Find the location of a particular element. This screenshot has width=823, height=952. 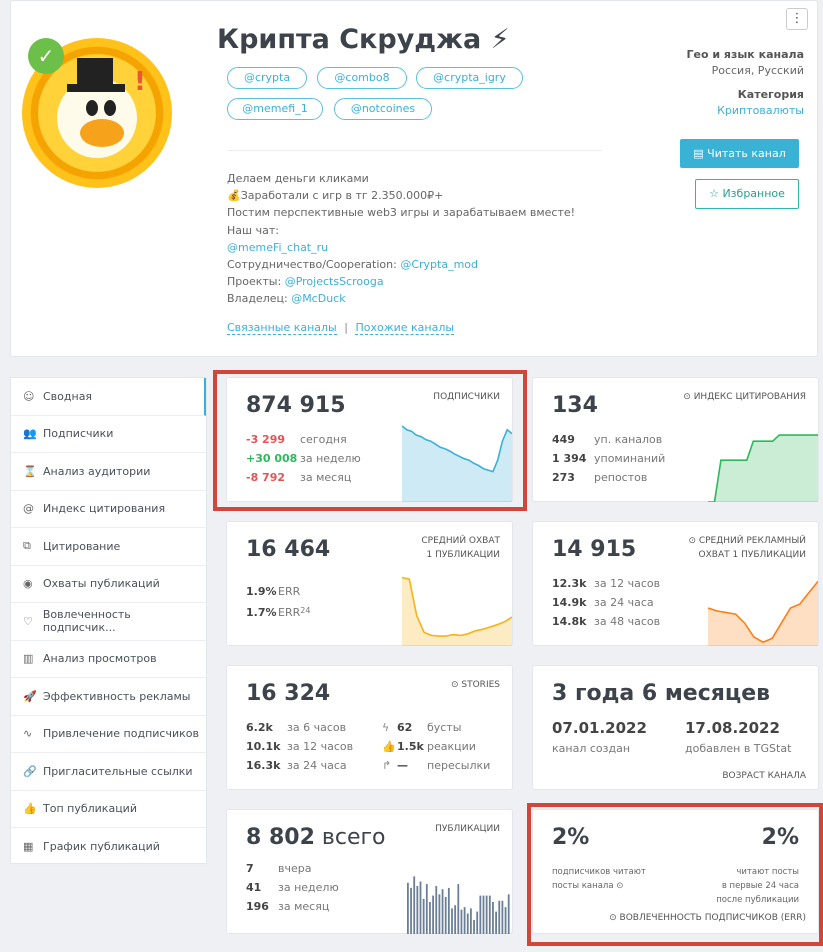

stat-value: 7 is located at coordinates (250, 868).